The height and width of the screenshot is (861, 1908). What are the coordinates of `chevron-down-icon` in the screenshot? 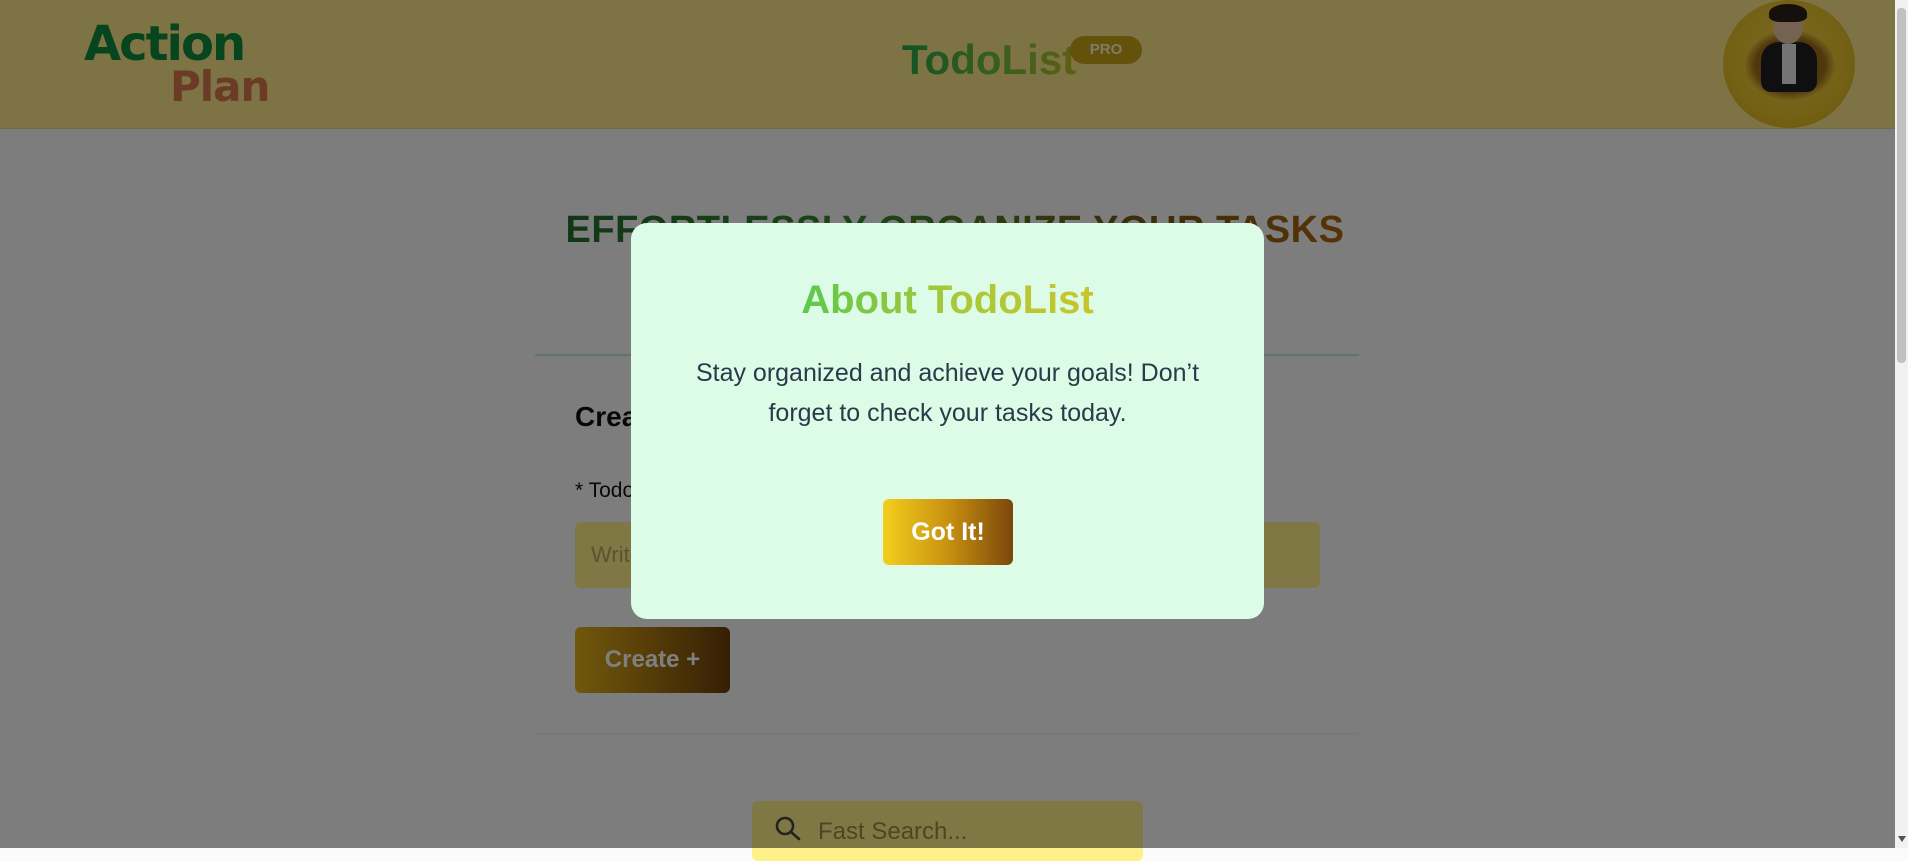 It's located at (1902, 839).